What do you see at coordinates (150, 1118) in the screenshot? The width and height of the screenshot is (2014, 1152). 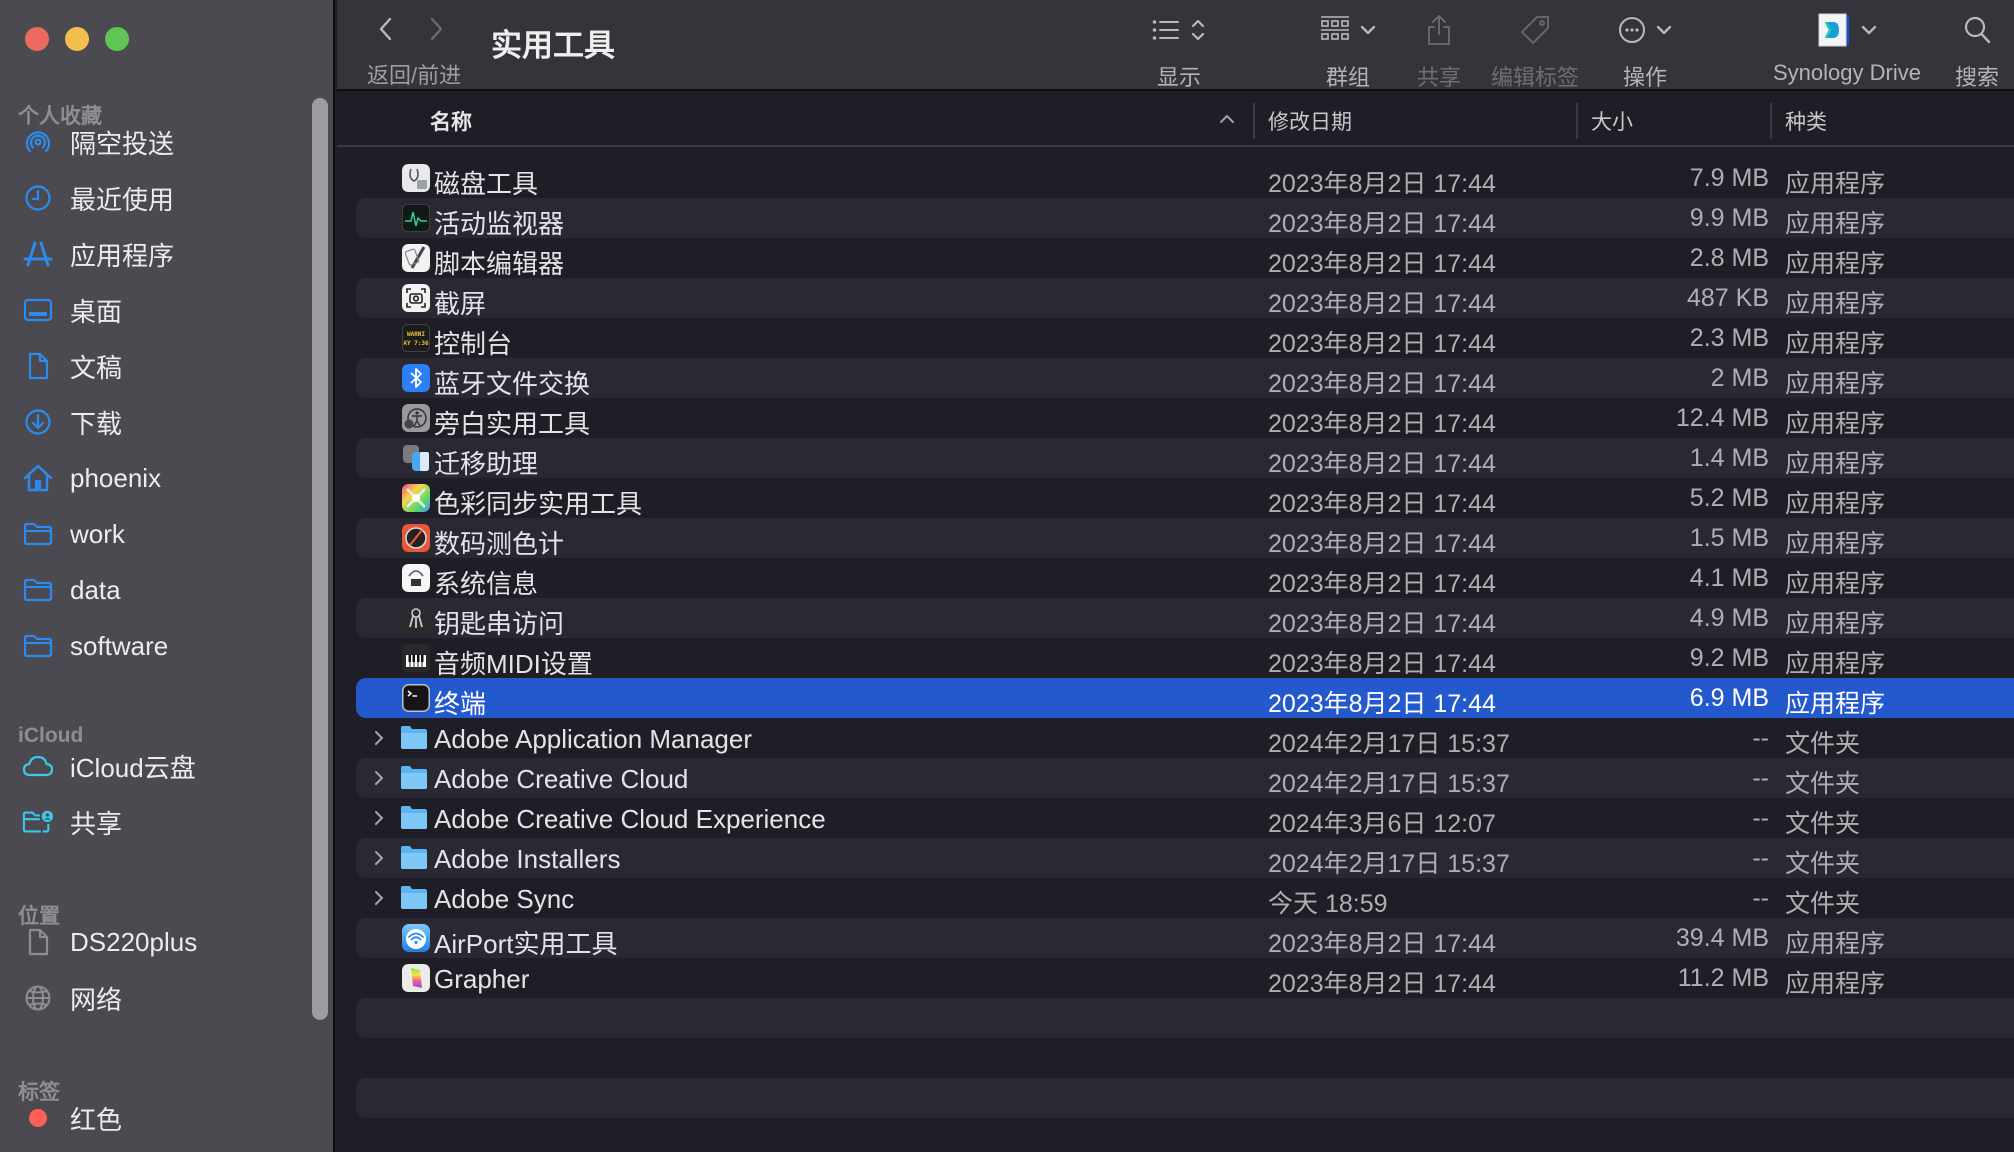 I see `sidebar-item: 红色` at bounding box center [150, 1118].